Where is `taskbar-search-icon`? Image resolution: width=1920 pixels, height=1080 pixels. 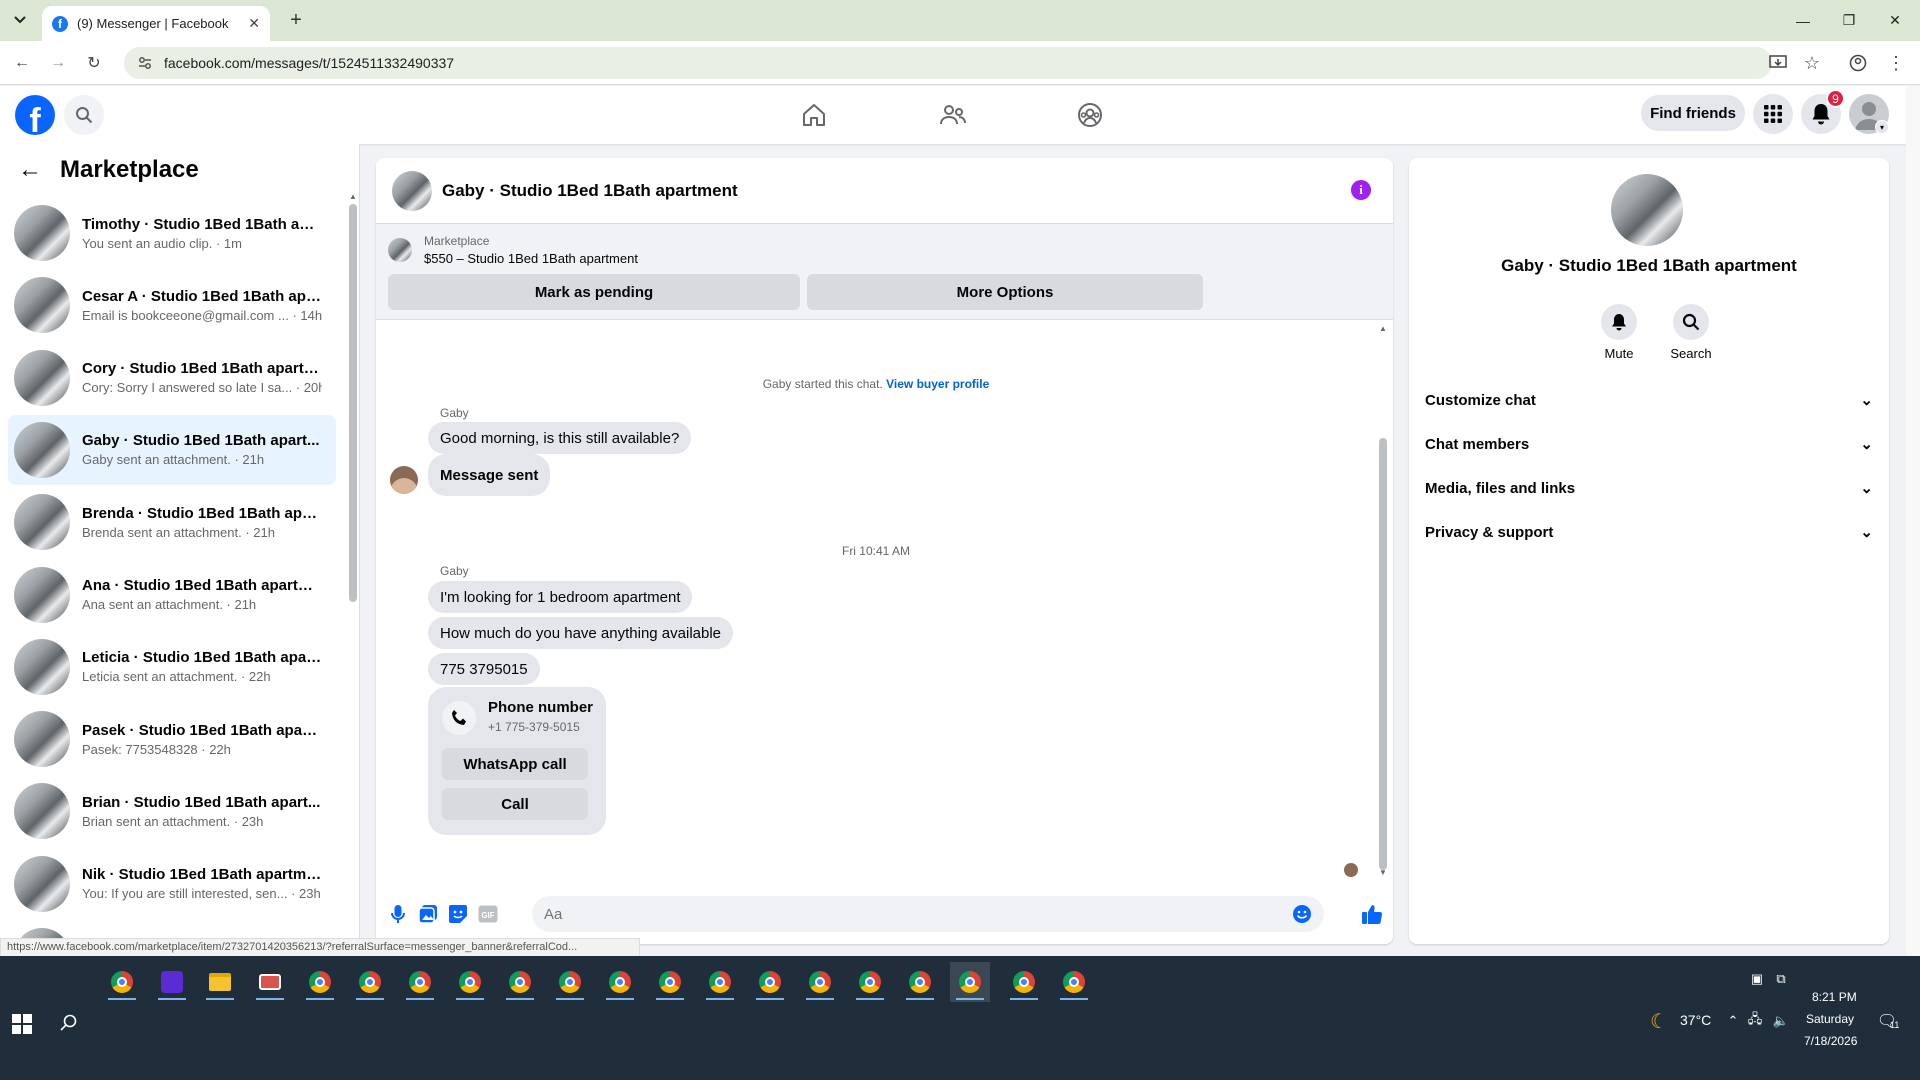
taskbar-search-icon is located at coordinates (72, 1026).